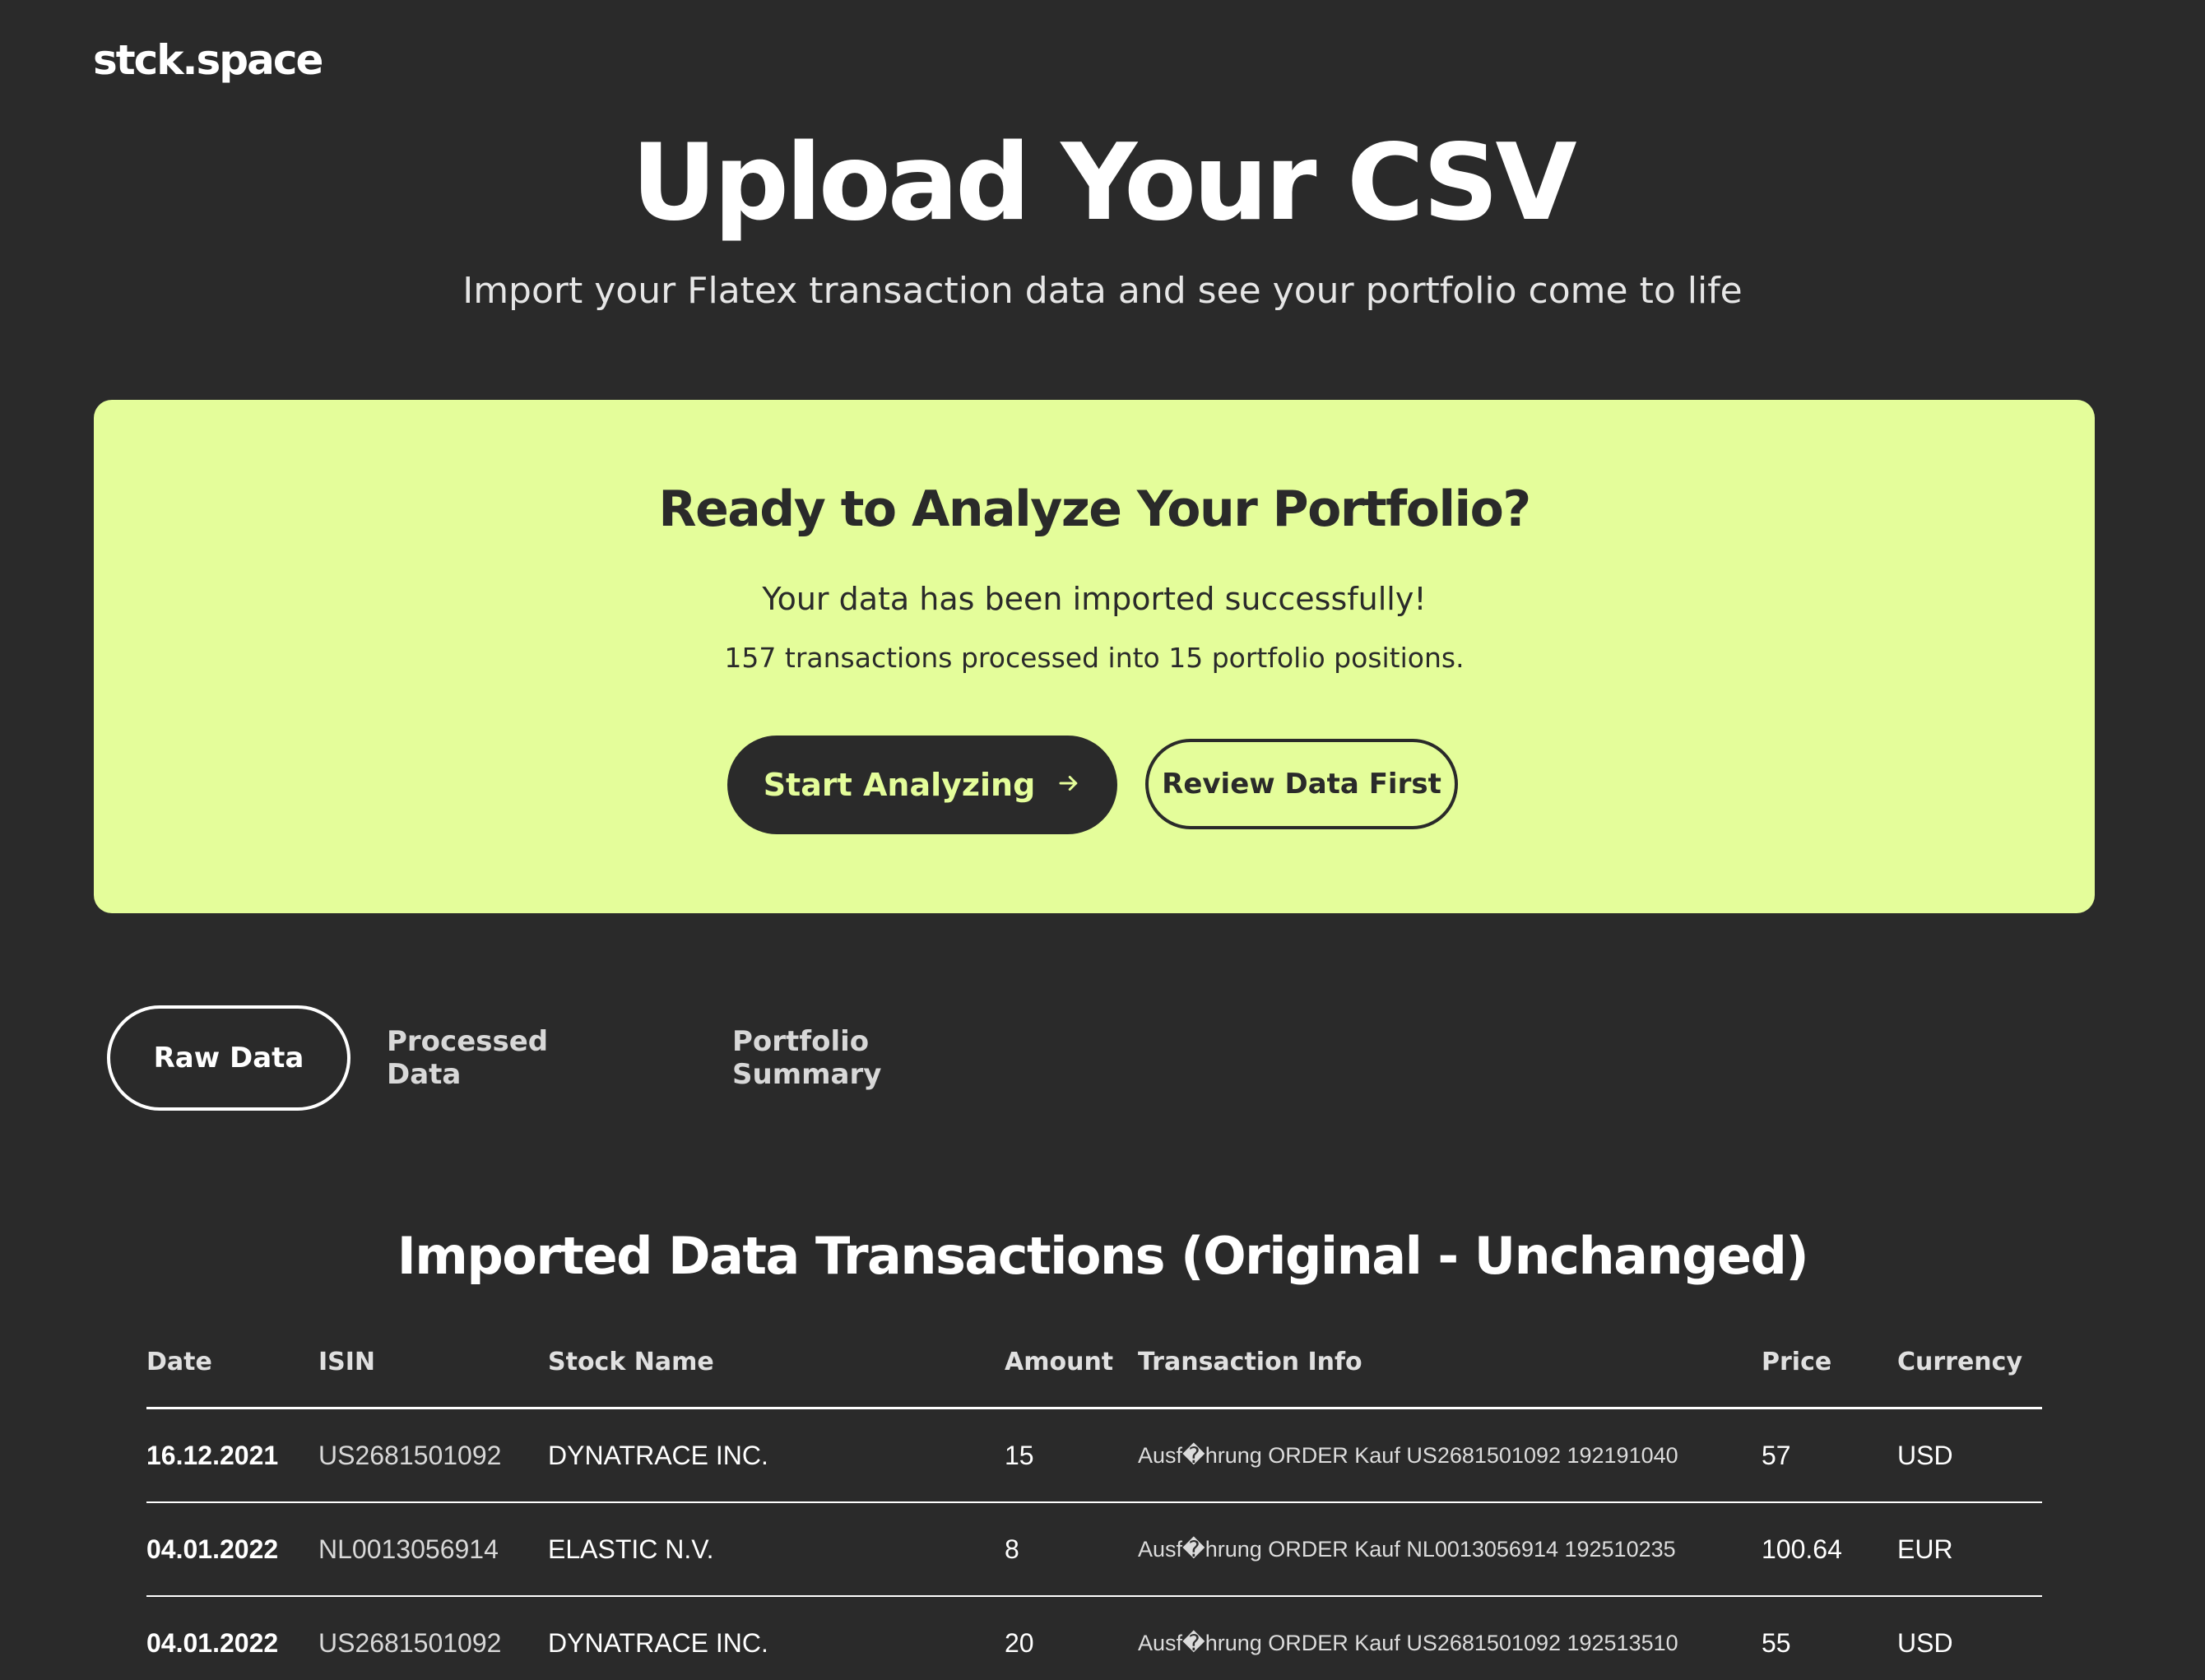 The height and width of the screenshot is (1680, 2205). Describe the element at coordinates (1071, 1549) in the screenshot. I see `cell-amount: 8` at that location.